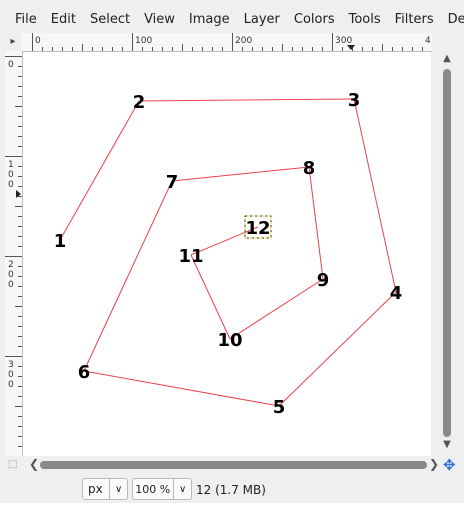 Image resolution: width=464 pixels, height=509 pixels. I want to click on vertical-ruler: 0 100 200 300, so click(14, 253).